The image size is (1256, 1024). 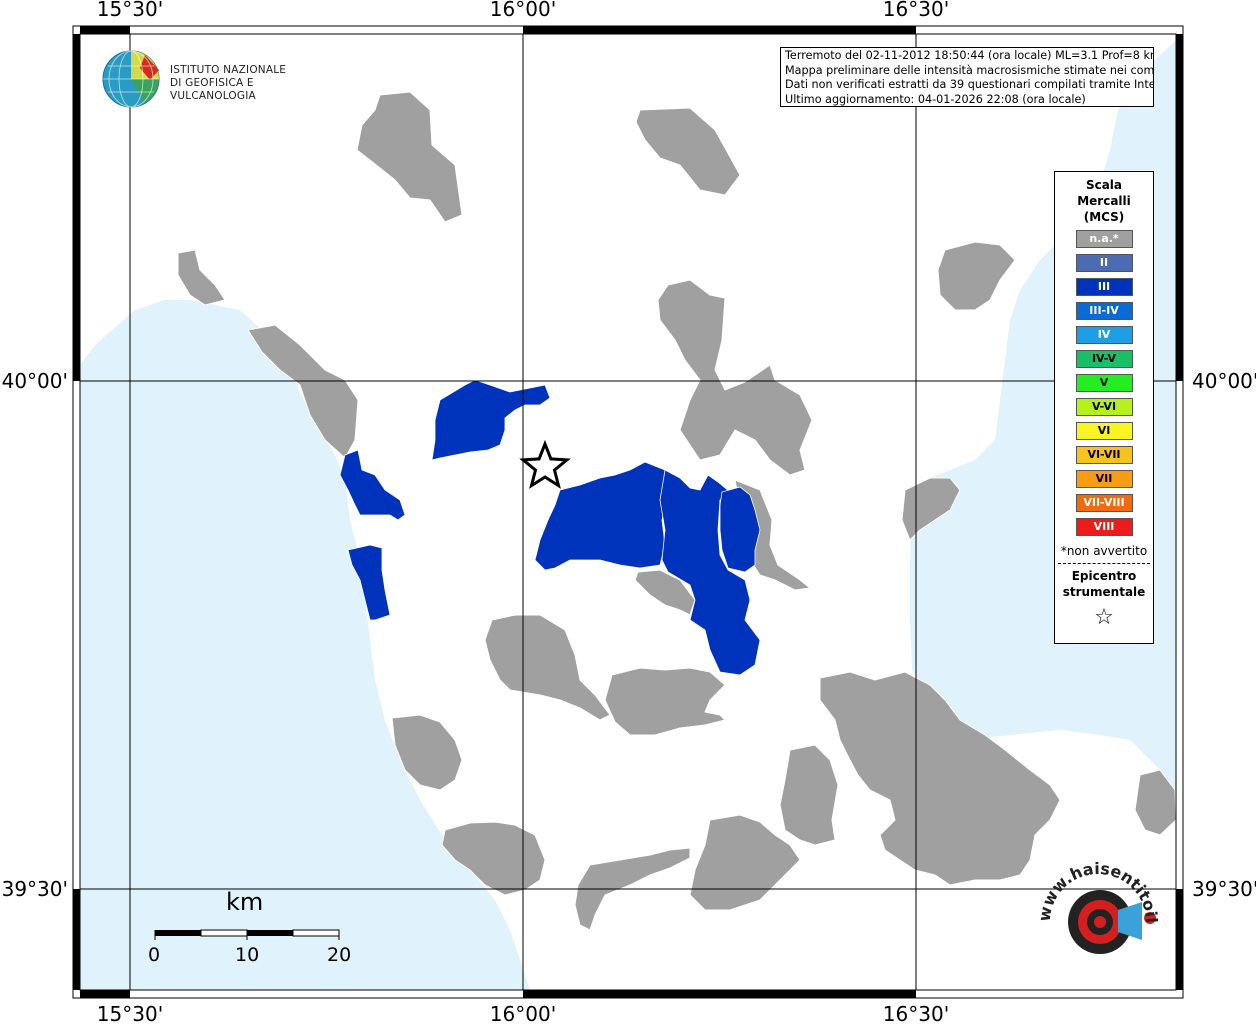 I want to click on legend-item: III, so click(x=1104, y=287).